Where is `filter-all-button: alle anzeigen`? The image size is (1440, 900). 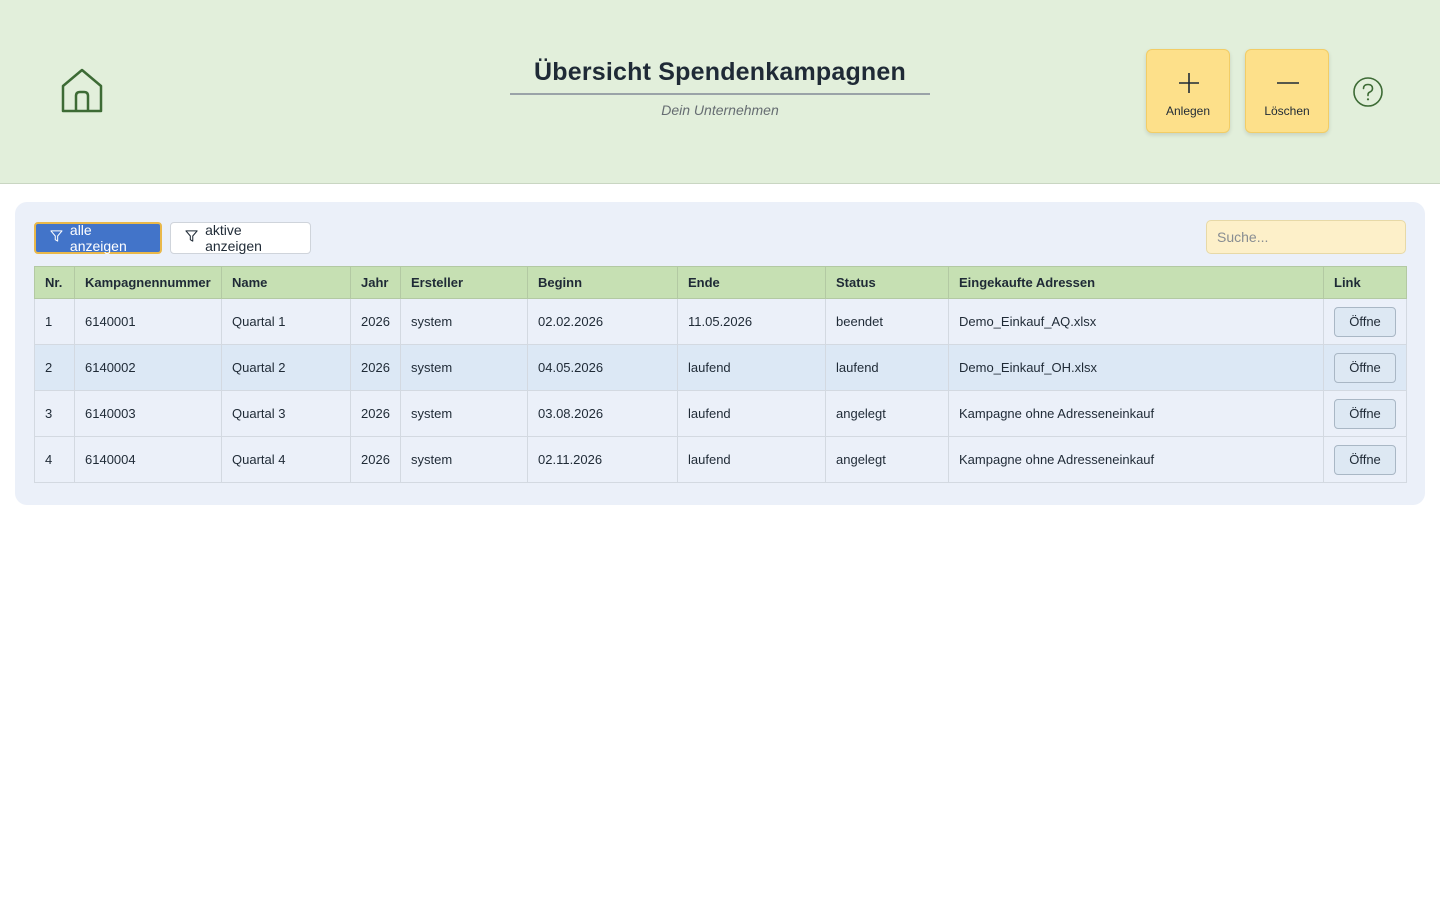 filter-all-button: alle anzeigen is located at coordinates (98, 238).